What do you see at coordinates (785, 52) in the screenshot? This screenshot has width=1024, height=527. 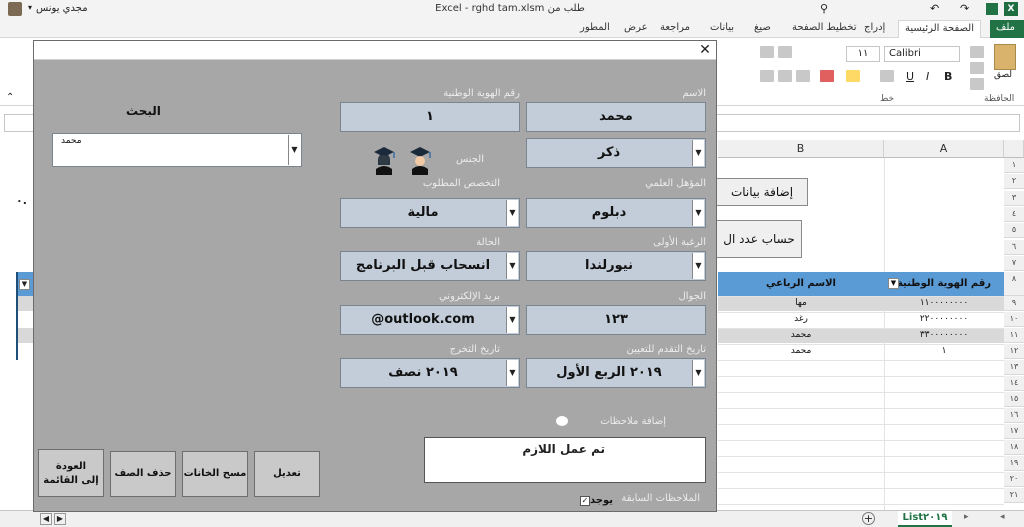 I see `align-middle-icon` at bounding box center [785, 52].